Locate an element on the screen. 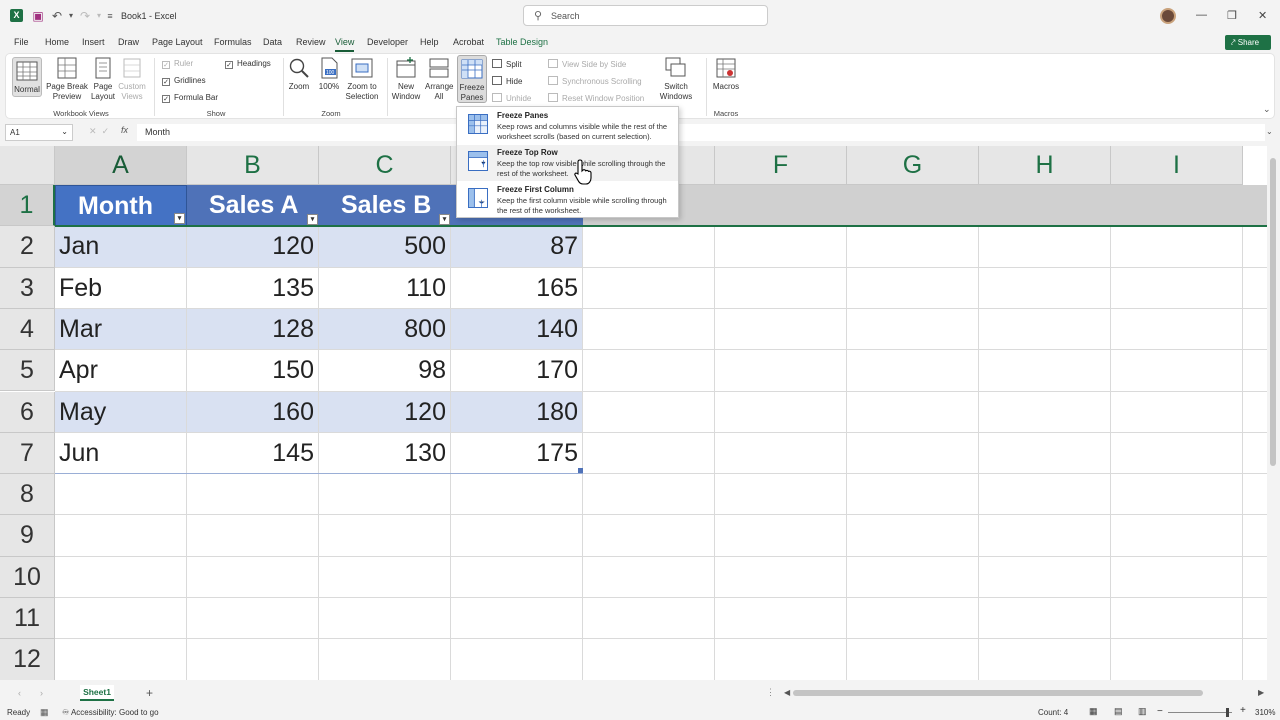  row-header-10: 10 is located at coordinates (27, 577).